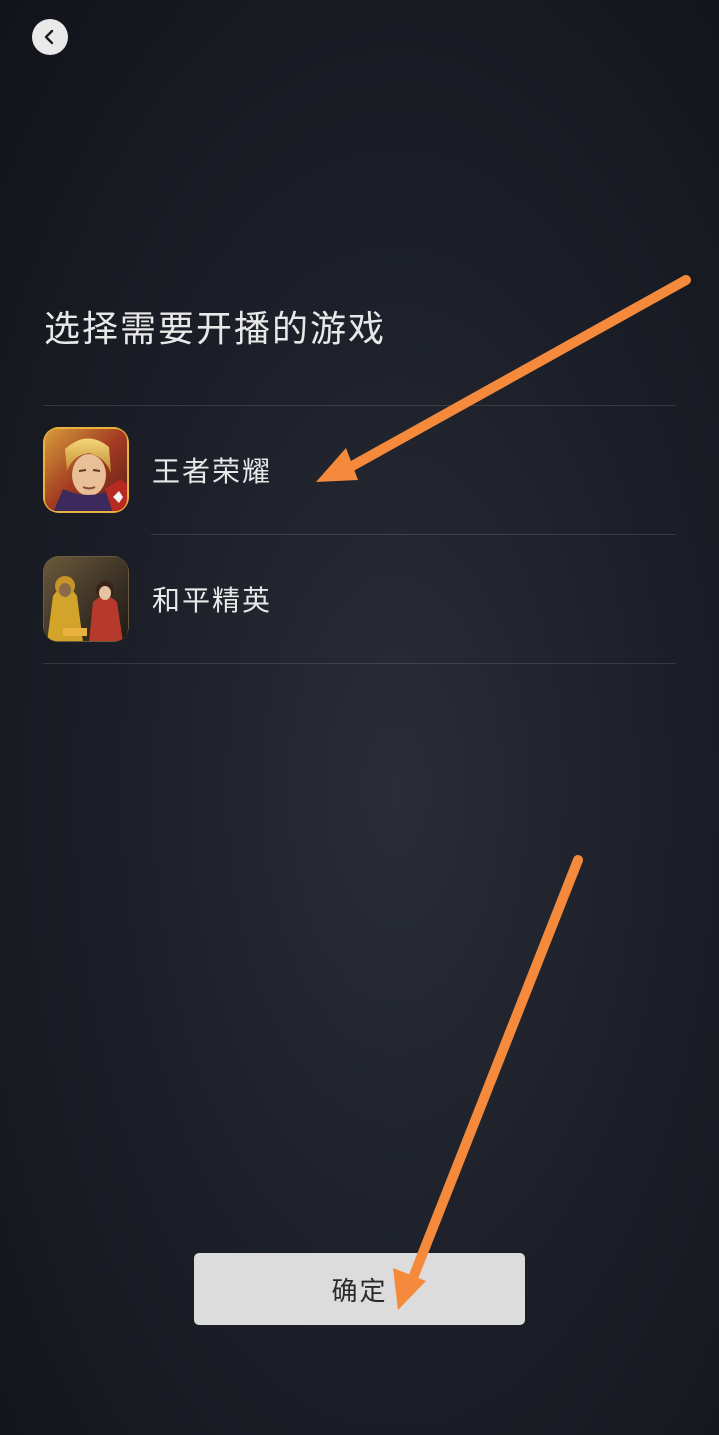  What do you see at coordinates (212, 600) in the screenshot?
I see `game-name: 和平精英` at bounding box center [212, 600].